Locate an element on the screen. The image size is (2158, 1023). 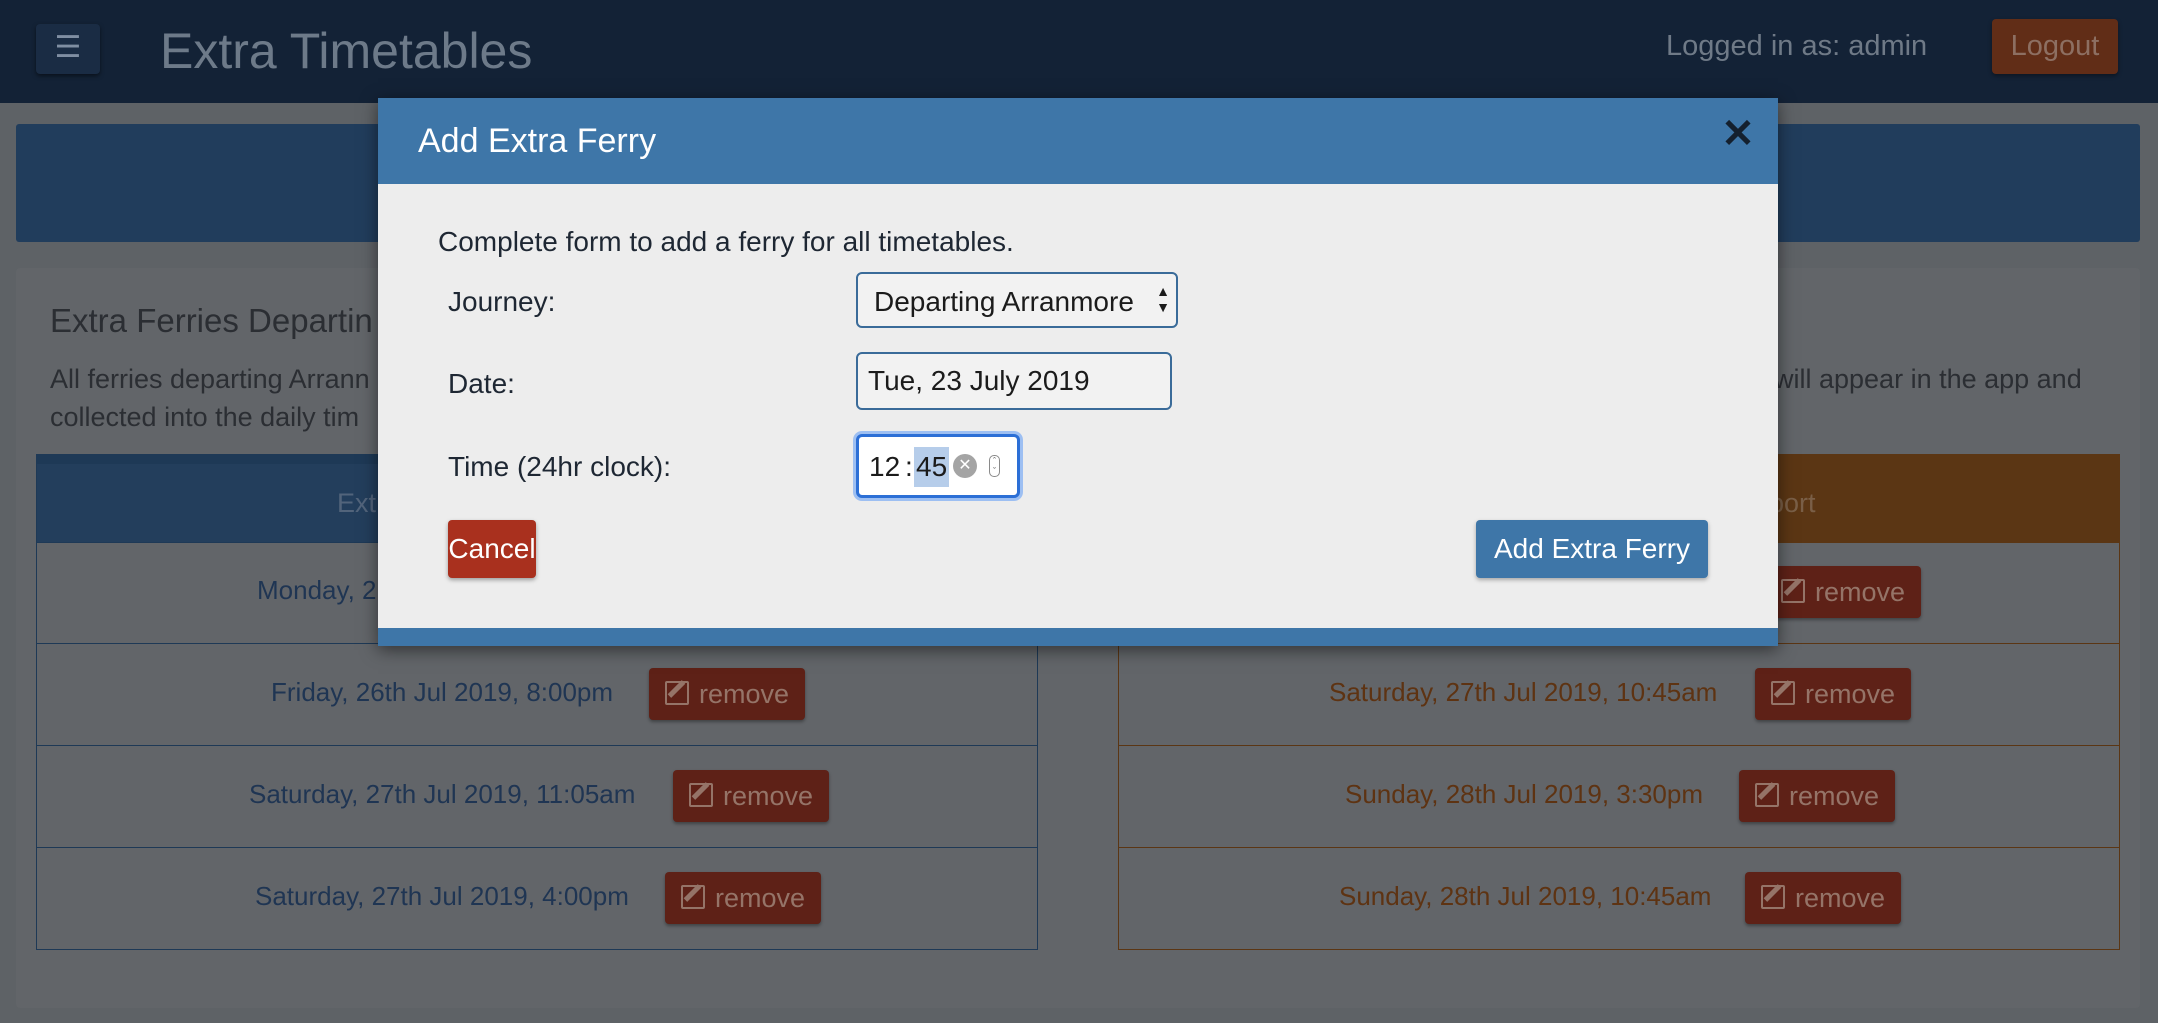
description-right: will appear in the app and is located at coordinates (1928, 379).